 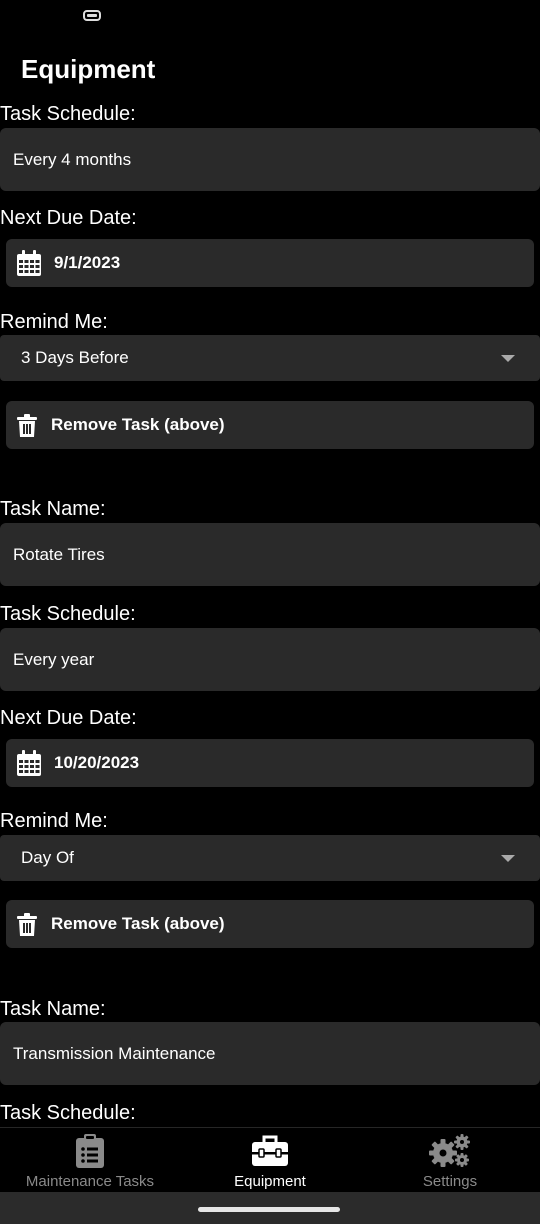 I want to click on next-due-date-picker: 10/20/2023, so click(x=270, y=763).